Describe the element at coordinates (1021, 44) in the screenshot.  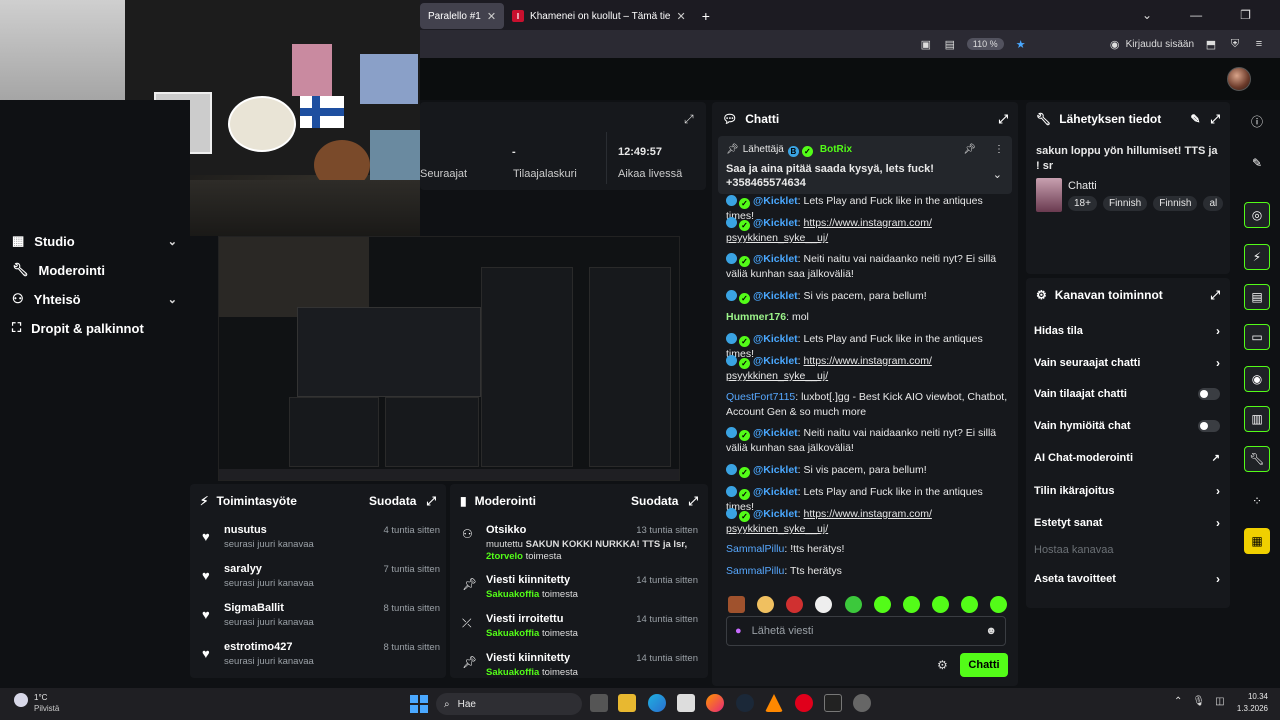
I see `bookmark-star-icon: ★` at that location.